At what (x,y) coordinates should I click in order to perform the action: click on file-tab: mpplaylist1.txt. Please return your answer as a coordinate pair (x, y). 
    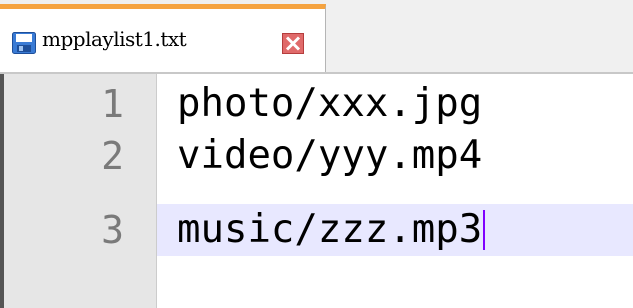
    Looking at the image, I should click on (163, 38).